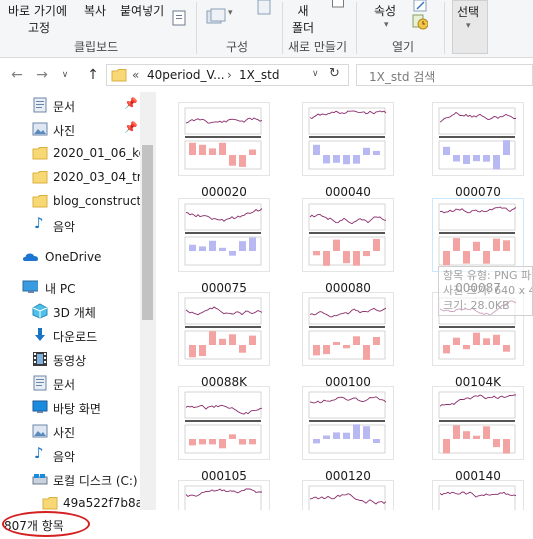 The height and width of the screenshot is (539, 533). What do you see at coordinates (142, 10) in the screenshot?
I see `paste-button: 붙여넣기` at bounding box center [142, 10].